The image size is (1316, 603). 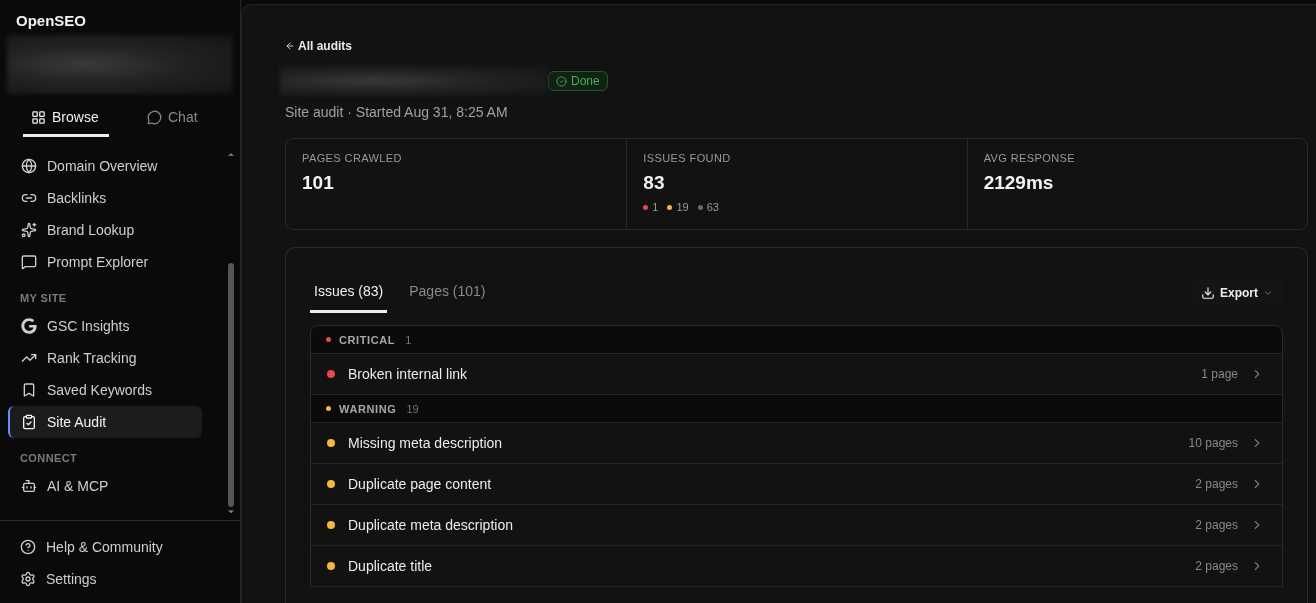 What do you see at coordinates (1030, 158) in the screenshot?
I see `stat-label: AVG RESPONSE` at bounding box center [1030, 158].